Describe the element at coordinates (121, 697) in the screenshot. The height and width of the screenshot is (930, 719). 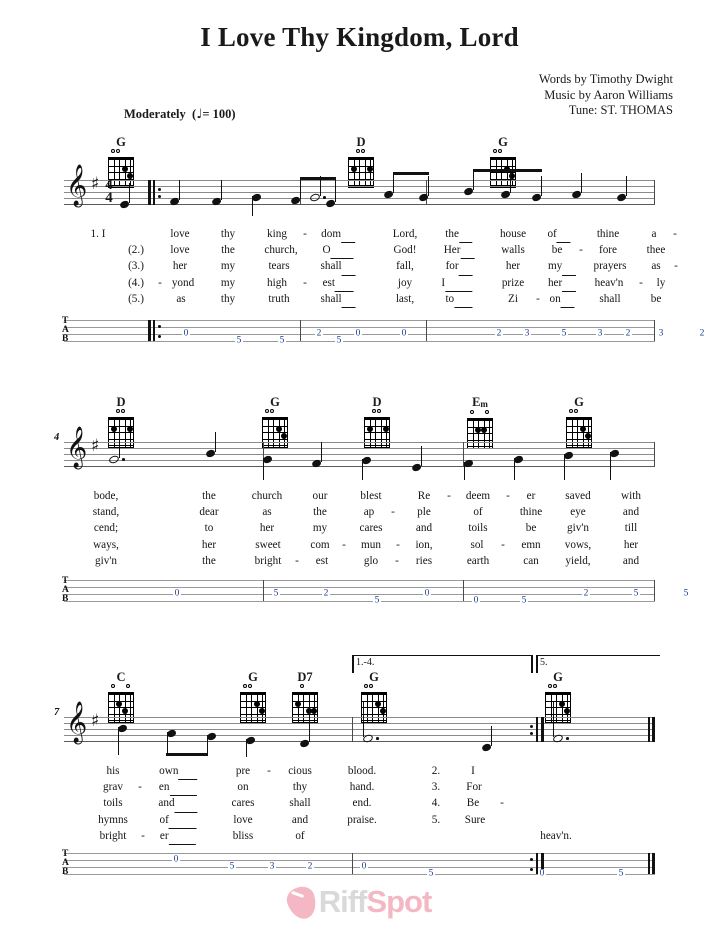
I see `chord-diagram-c: C` at that location.